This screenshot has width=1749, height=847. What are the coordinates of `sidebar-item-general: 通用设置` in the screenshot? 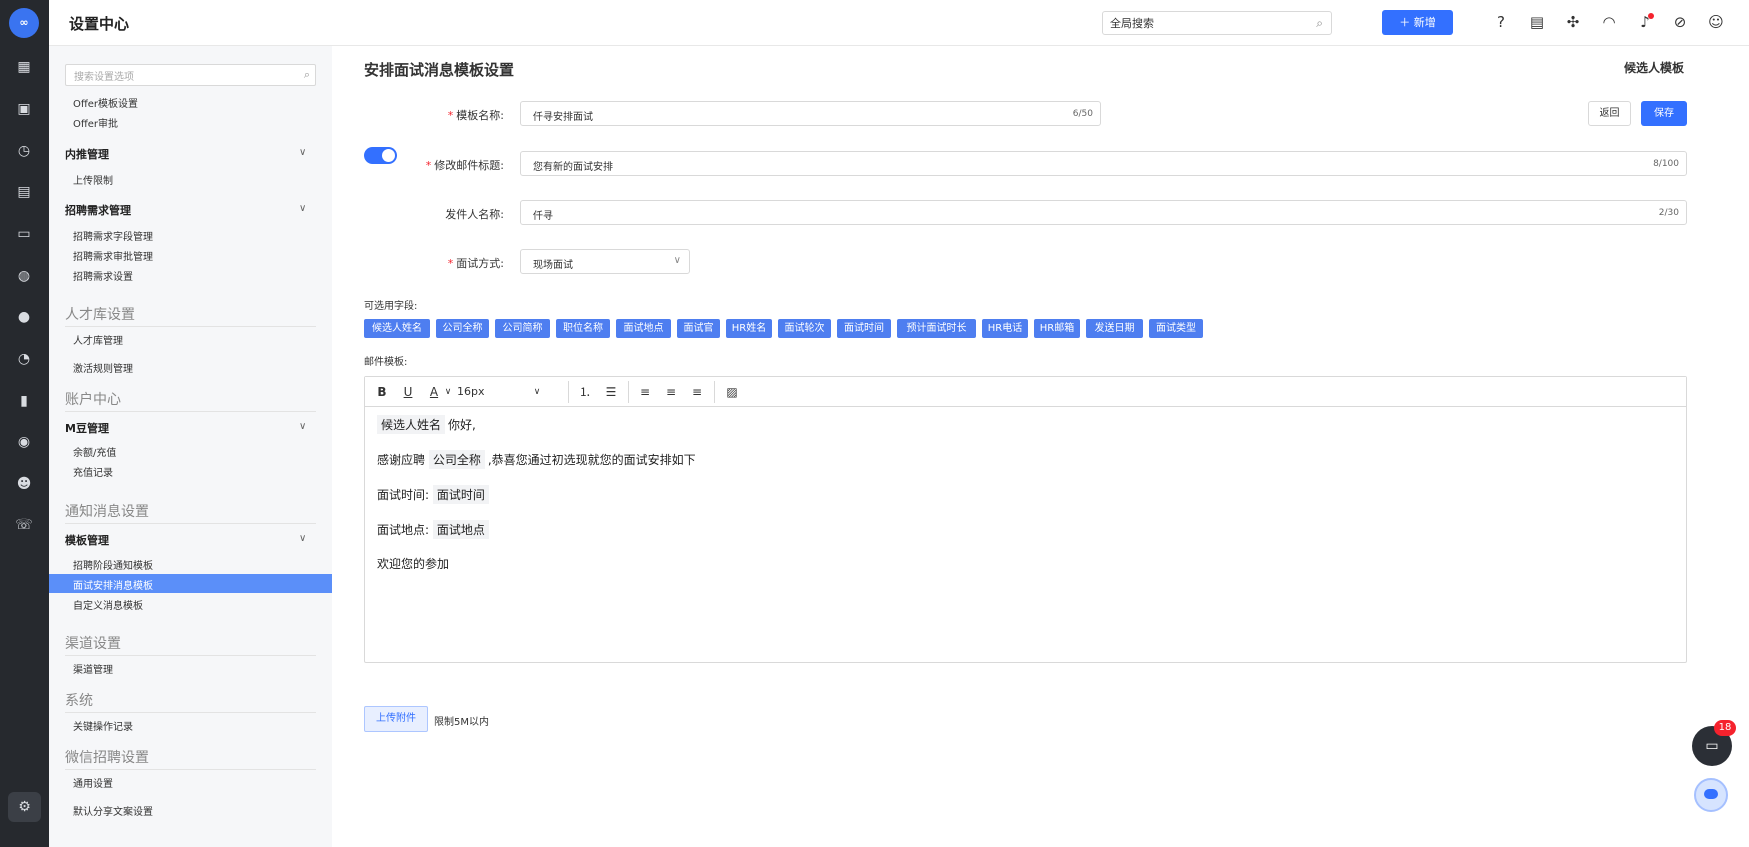 It's located at (93, 782).